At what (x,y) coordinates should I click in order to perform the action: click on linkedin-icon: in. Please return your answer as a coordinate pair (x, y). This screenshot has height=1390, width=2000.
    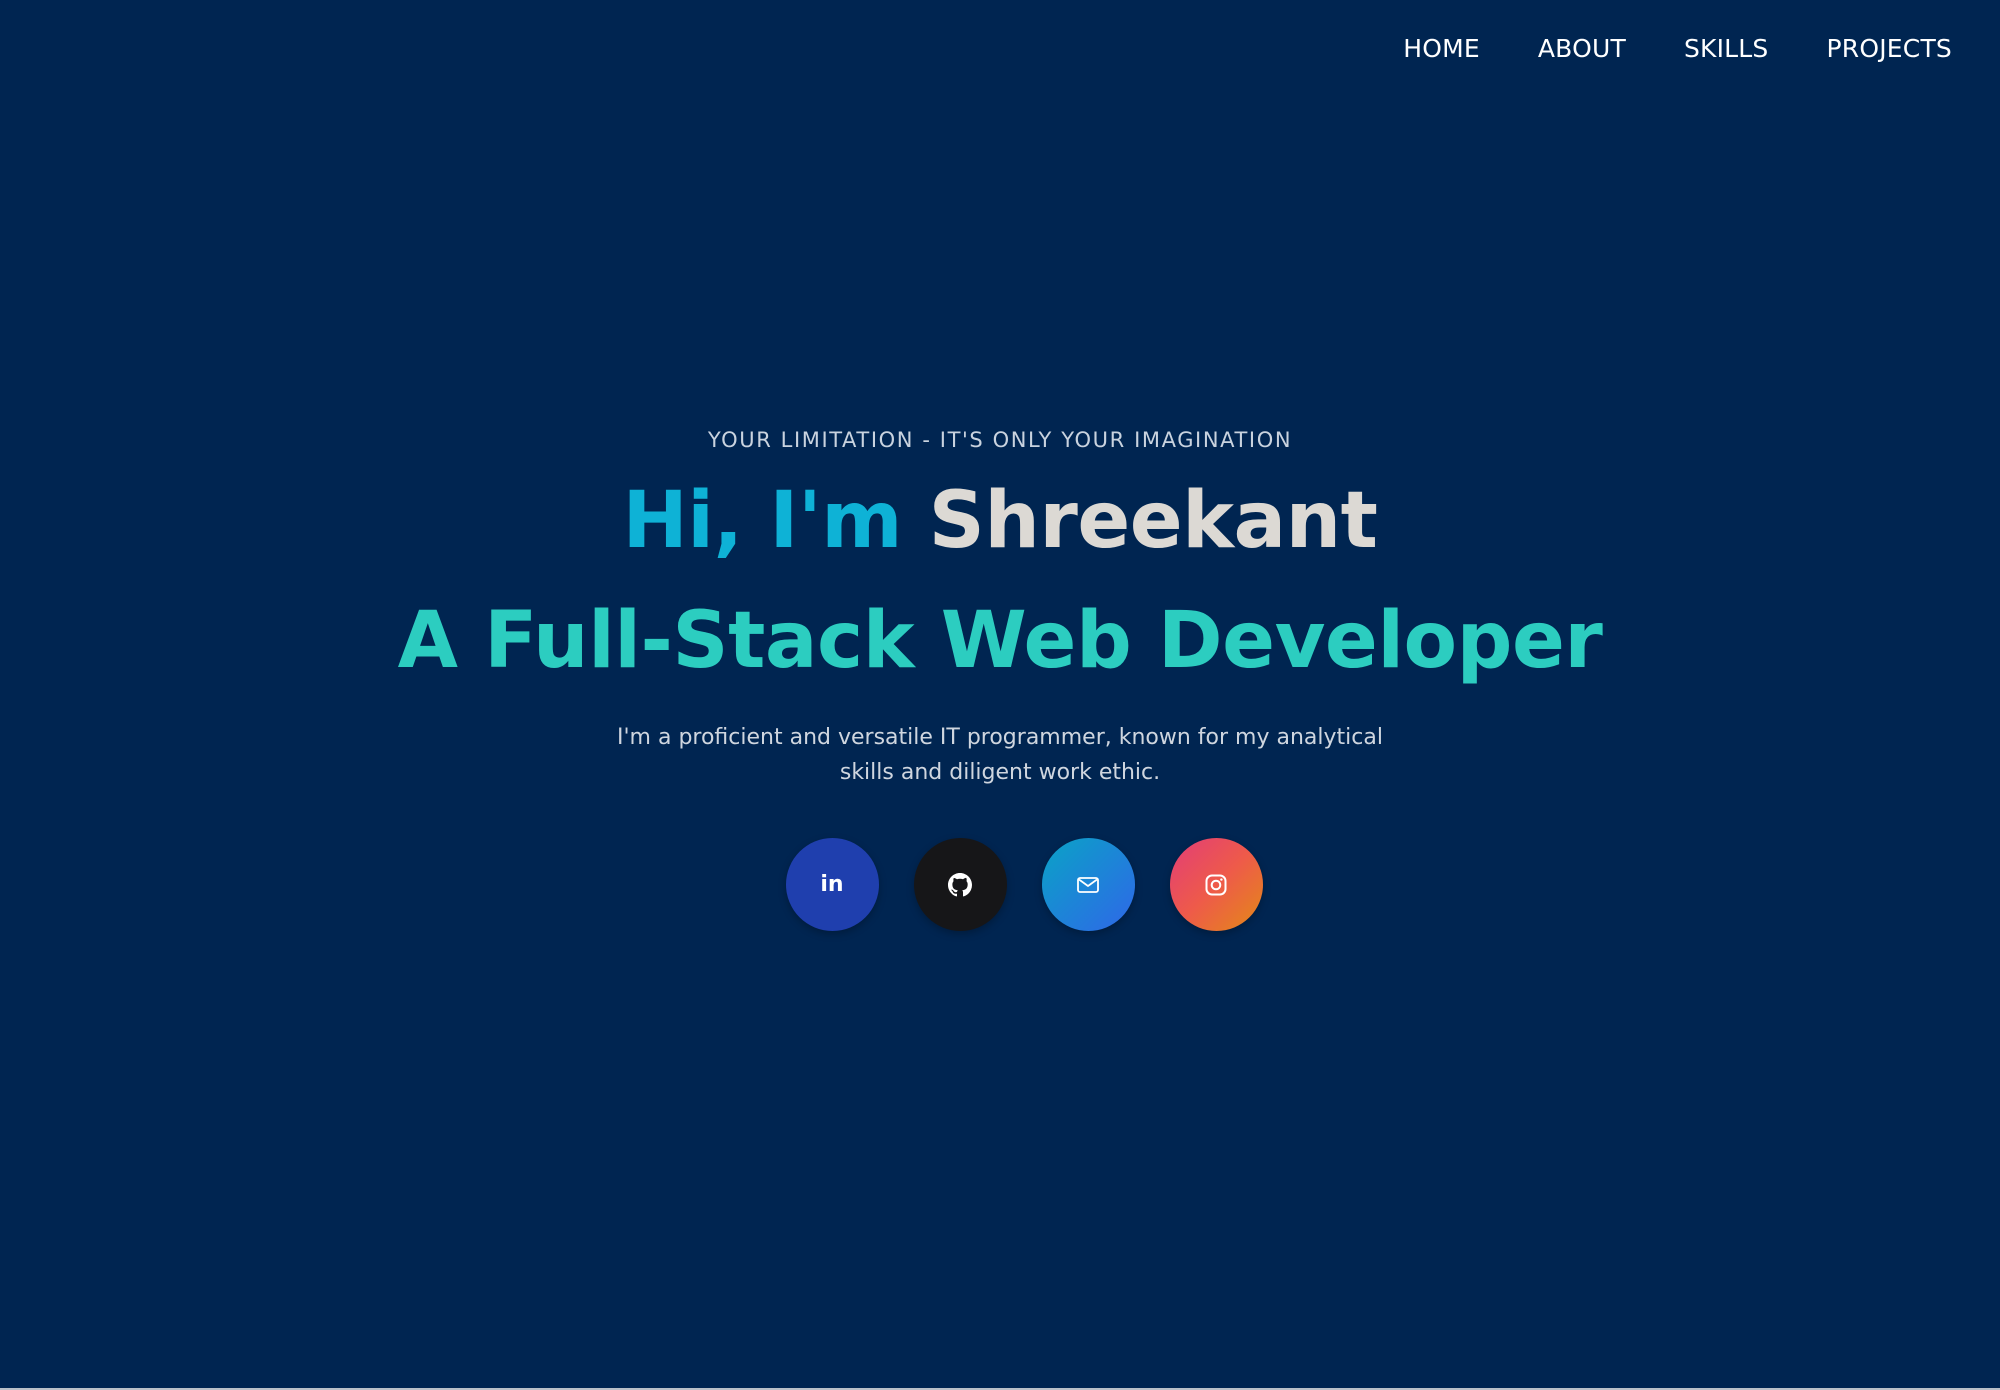
    Looking at the image, I should click on (832, 884).